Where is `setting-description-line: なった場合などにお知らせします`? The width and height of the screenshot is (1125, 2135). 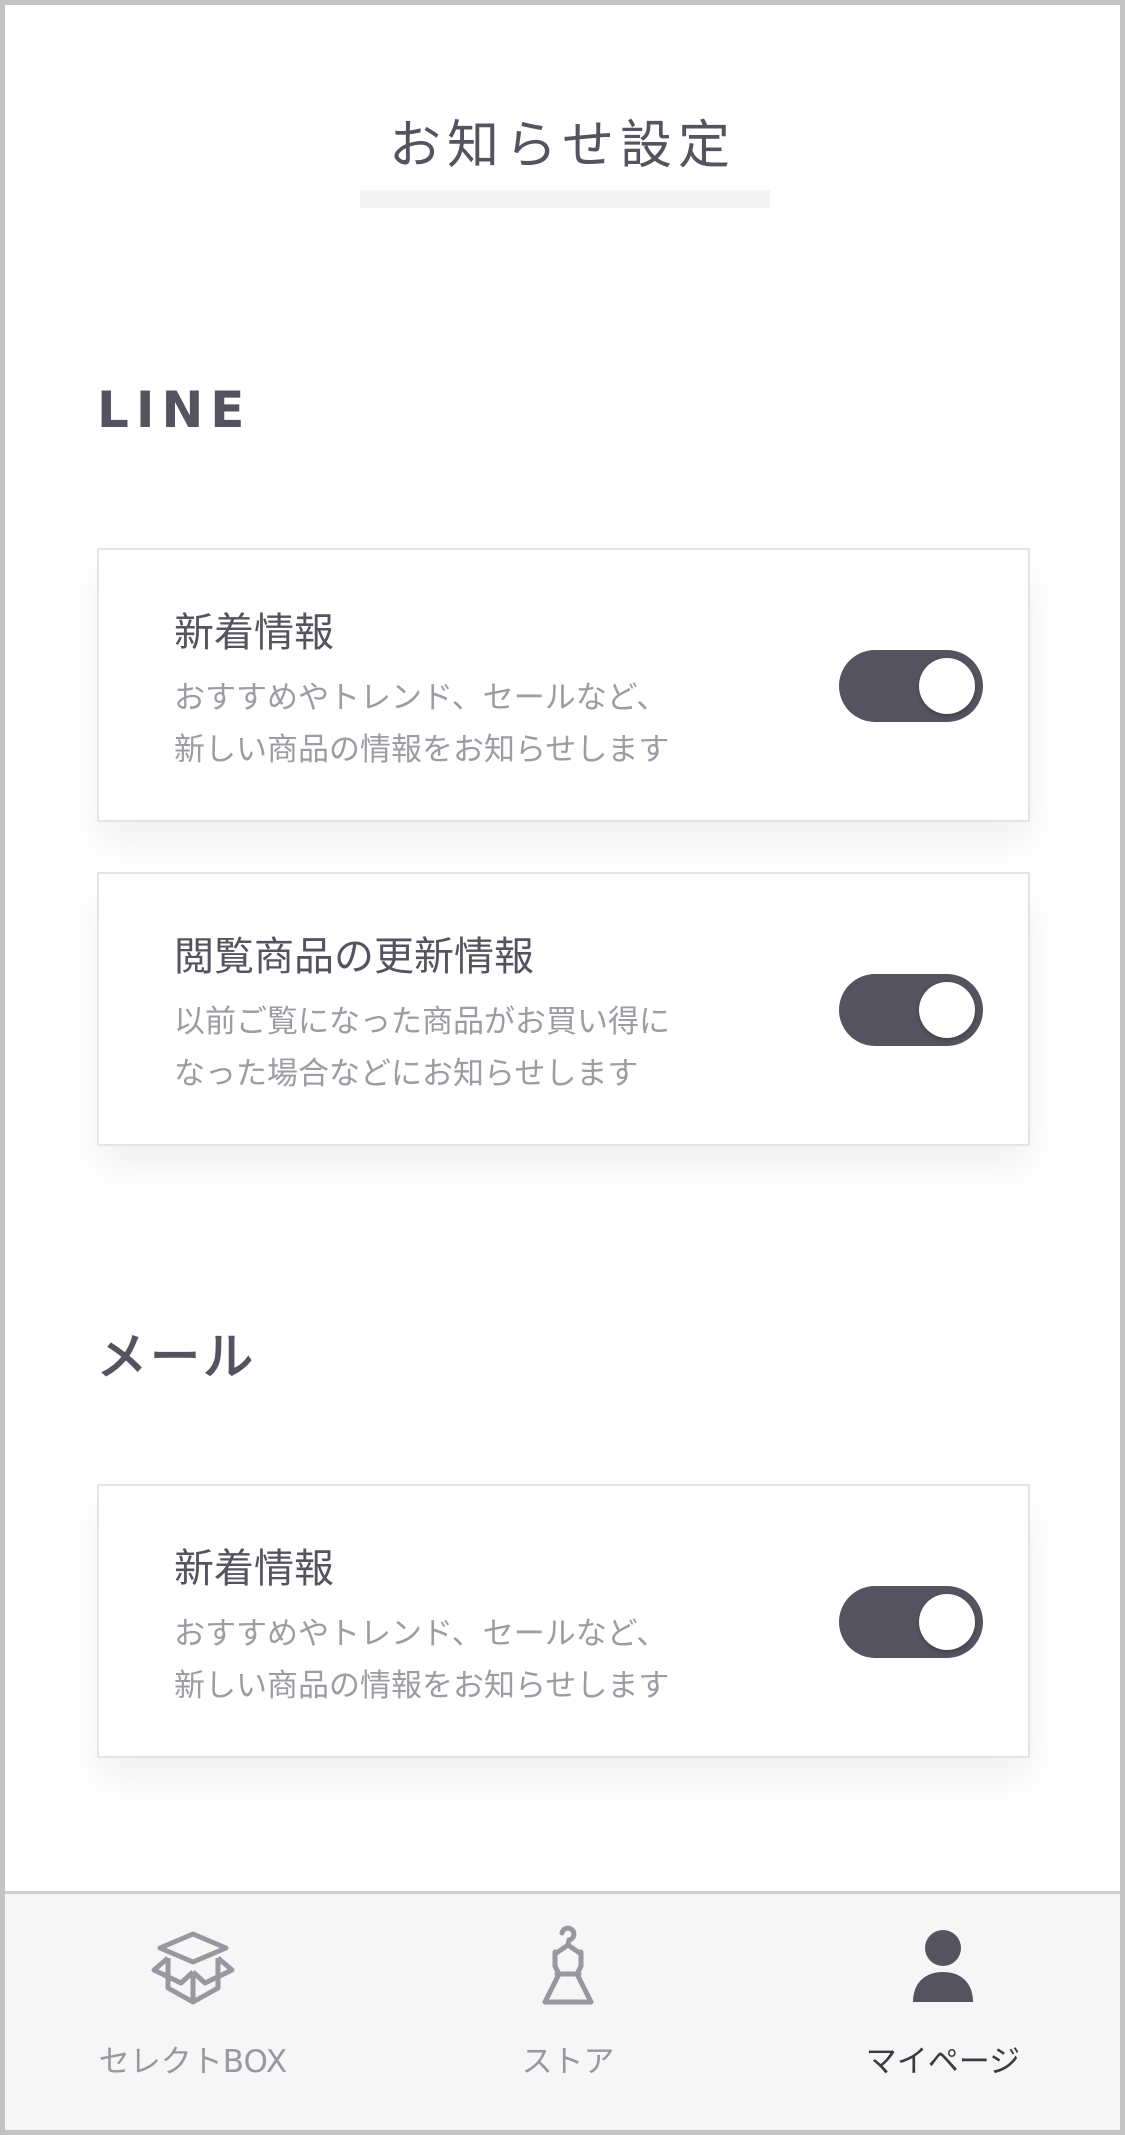
setting-description-line: なった場合などにお知らせします is located at coordinates (406, 1074).